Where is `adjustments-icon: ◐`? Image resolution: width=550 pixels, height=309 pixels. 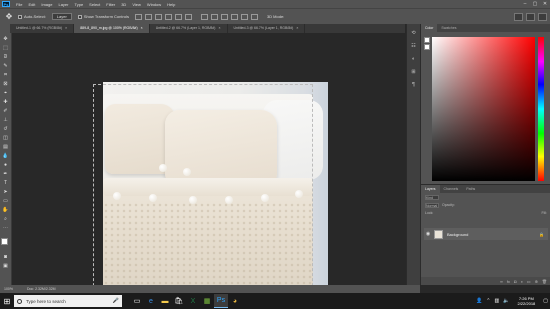 adjustments-icon: ◐ is located at coordinates (414, 59).